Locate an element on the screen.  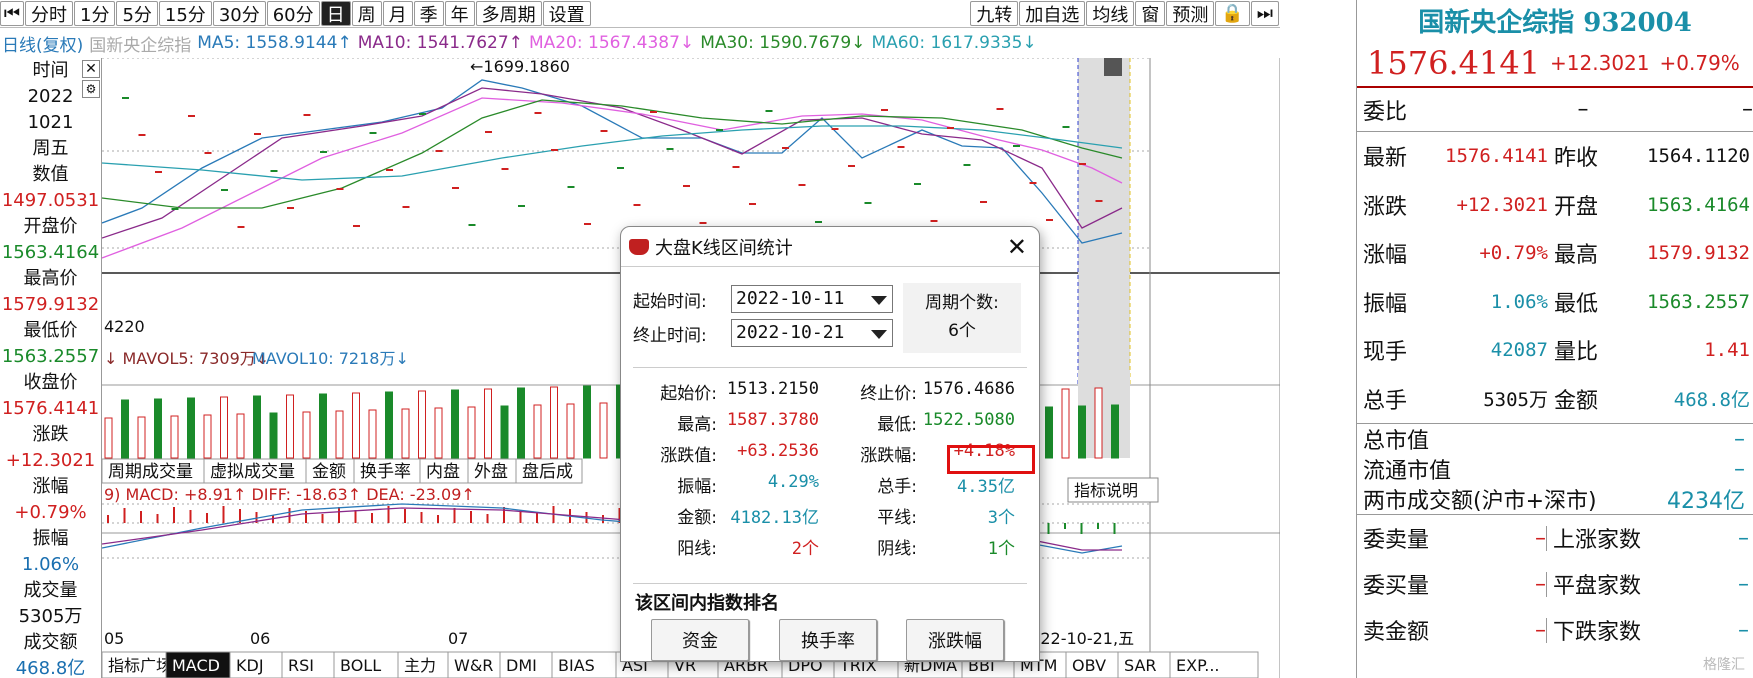
period-tab: 60分 is located at coordinates (293, 13).